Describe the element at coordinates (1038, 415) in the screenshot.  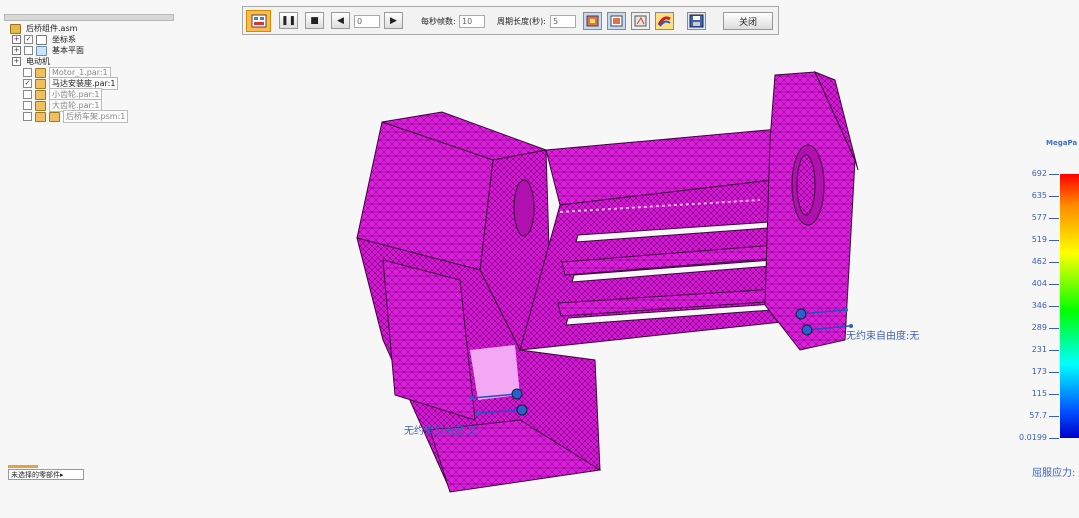
I see `legend-tick-label: 57.7` at that location.